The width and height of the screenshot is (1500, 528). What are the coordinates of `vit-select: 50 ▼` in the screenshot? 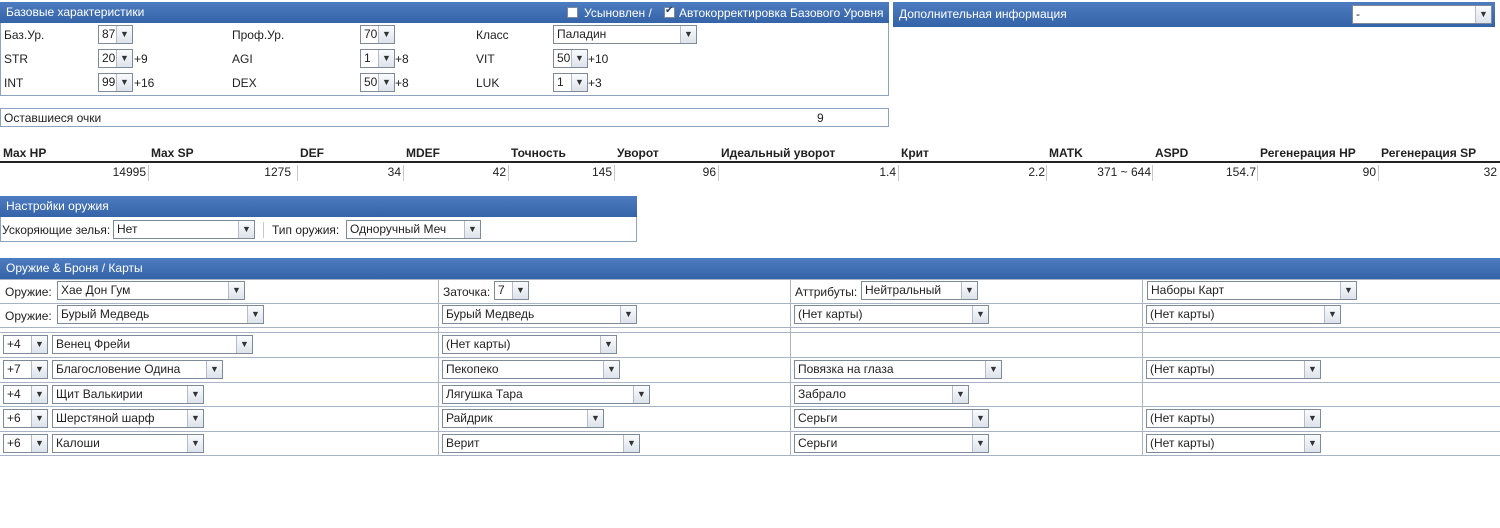 It's located at (570, 58).